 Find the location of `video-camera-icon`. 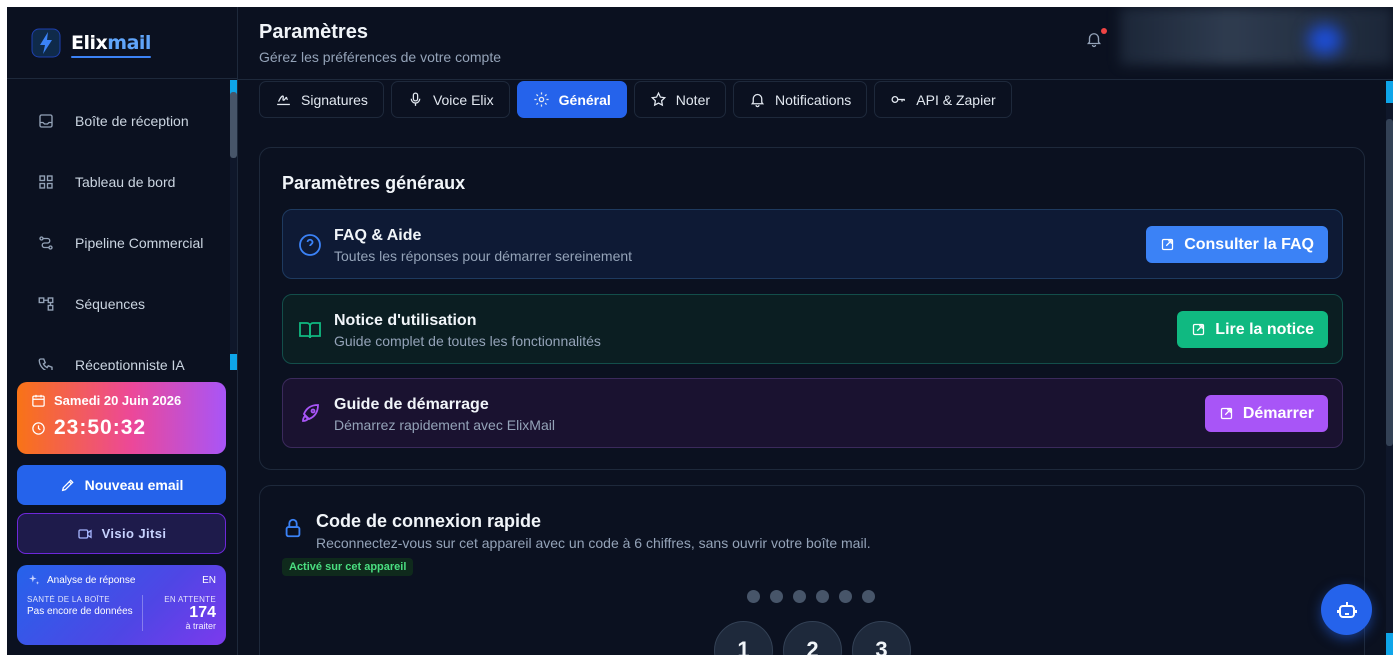

video-camera-icon is located at coordinates (84, 533).